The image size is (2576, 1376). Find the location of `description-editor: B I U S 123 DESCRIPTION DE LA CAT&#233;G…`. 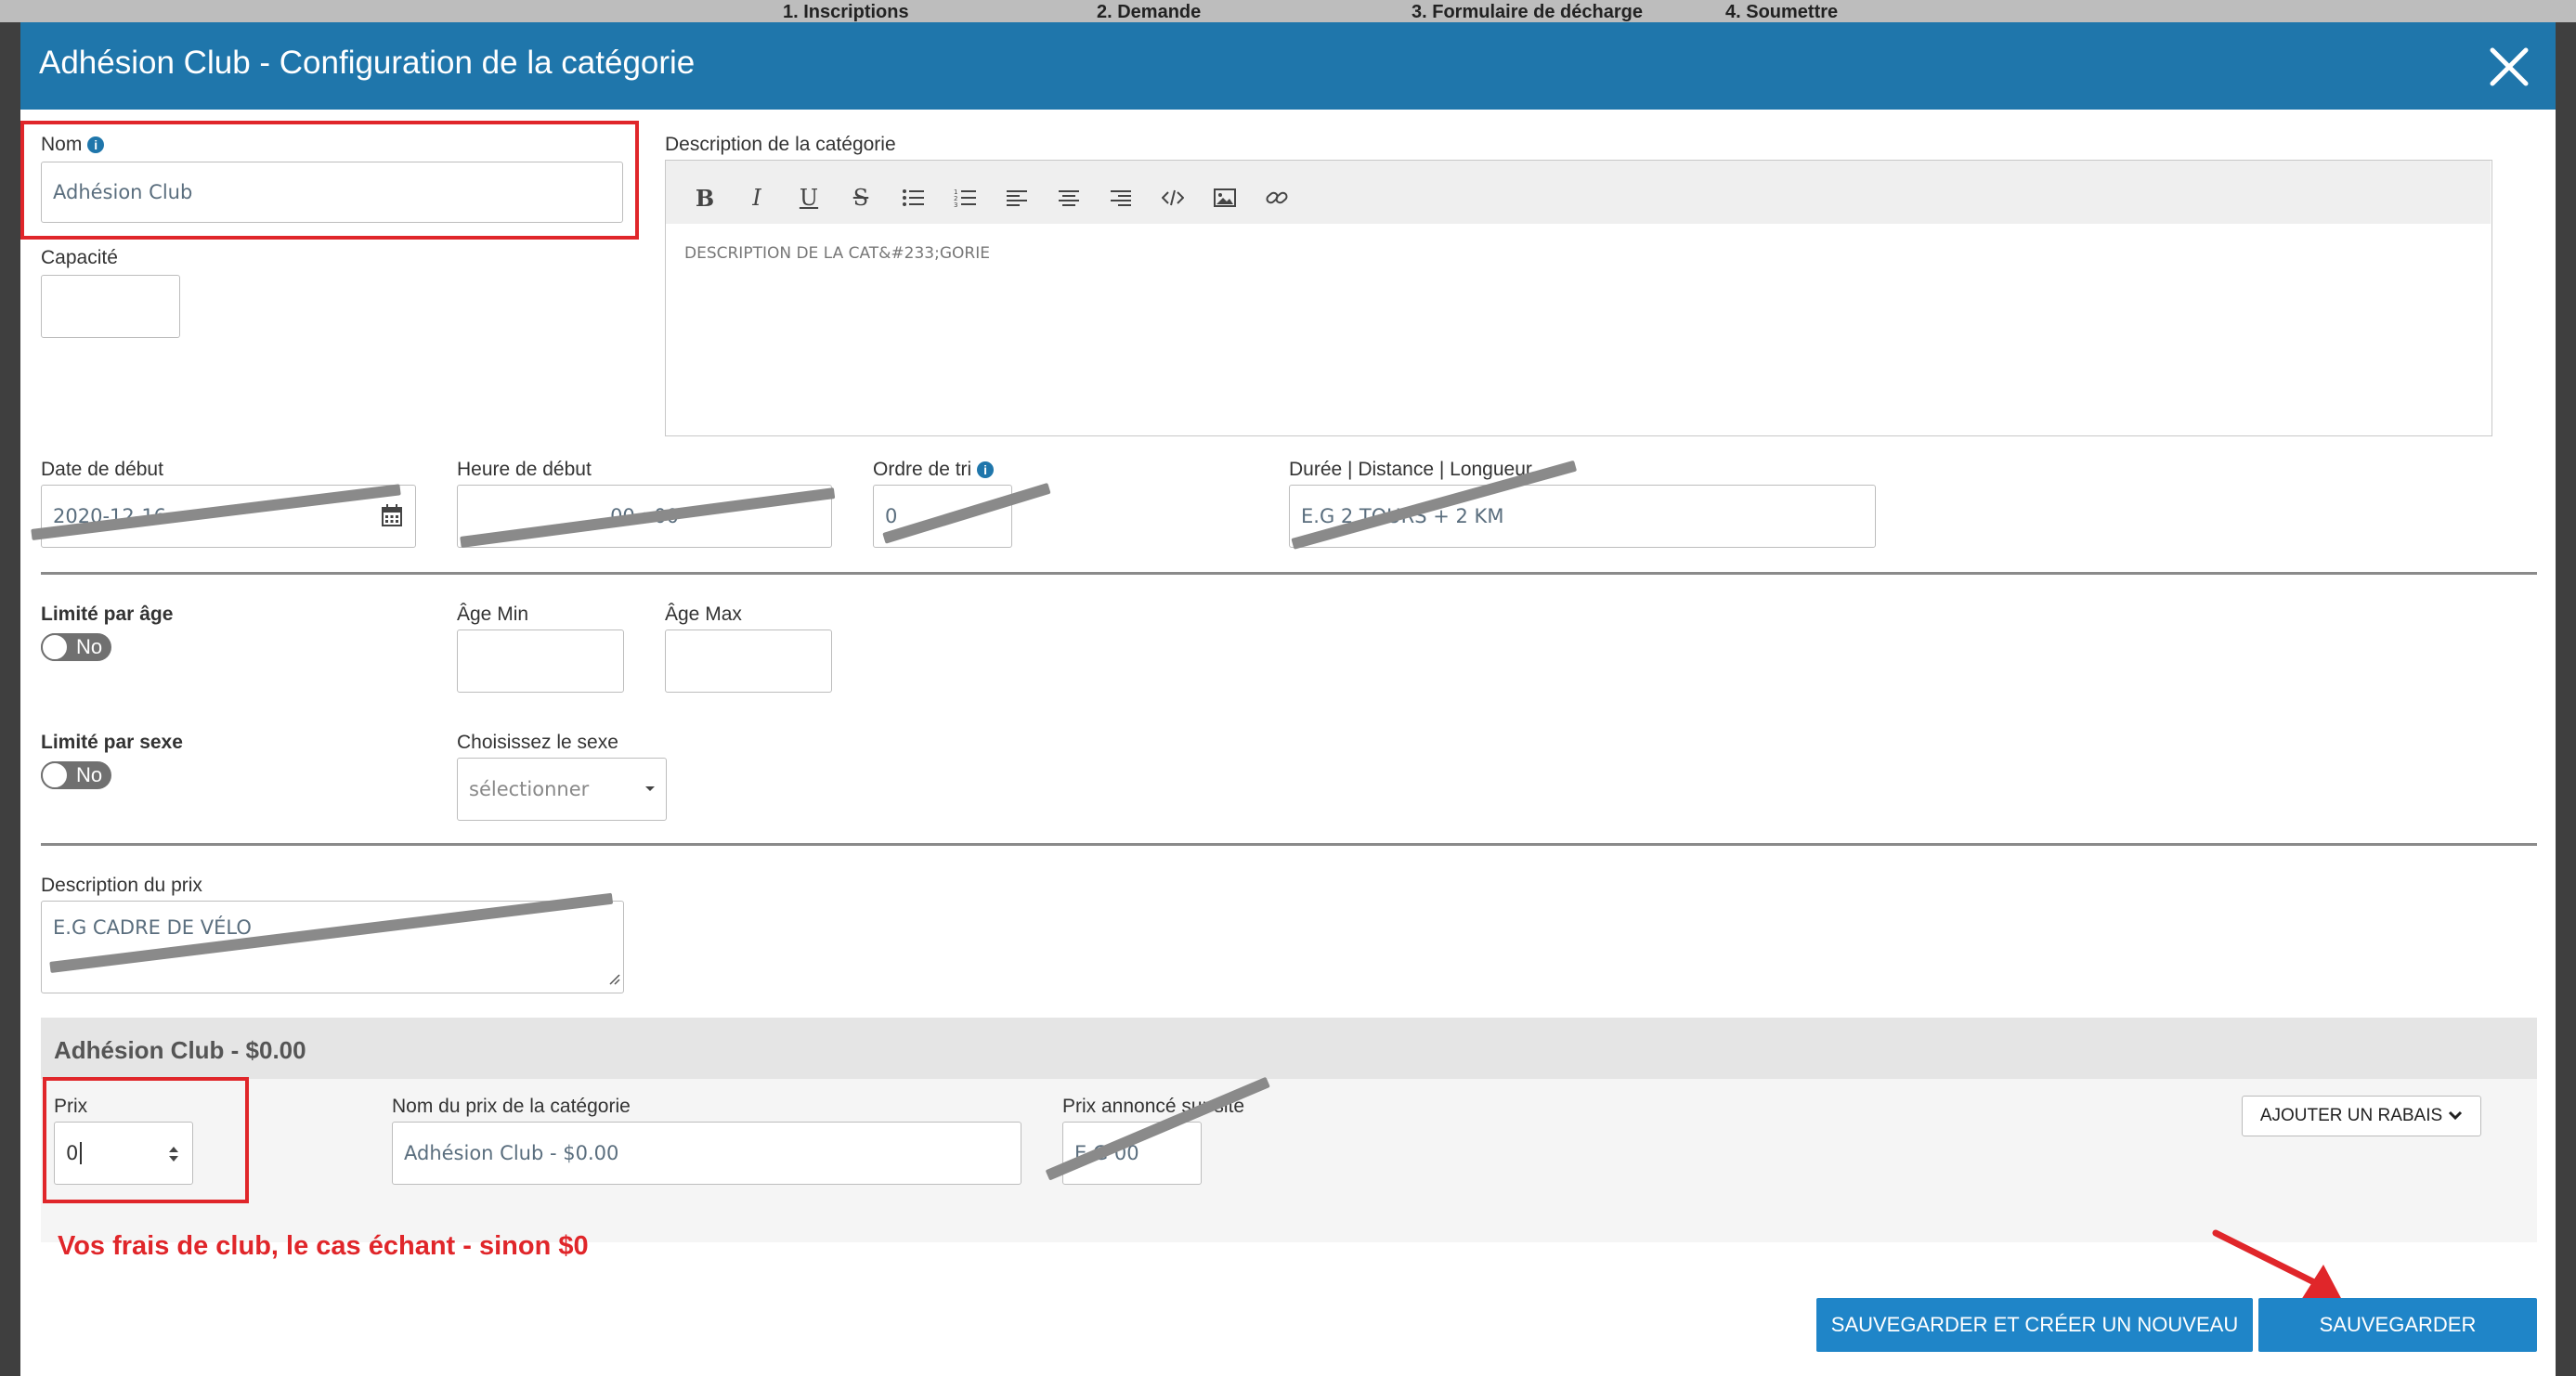

description-editor: B I U S 123 DESCRIPTION DE LA CAT&#233;G… is located at coordinates (1578, 298).